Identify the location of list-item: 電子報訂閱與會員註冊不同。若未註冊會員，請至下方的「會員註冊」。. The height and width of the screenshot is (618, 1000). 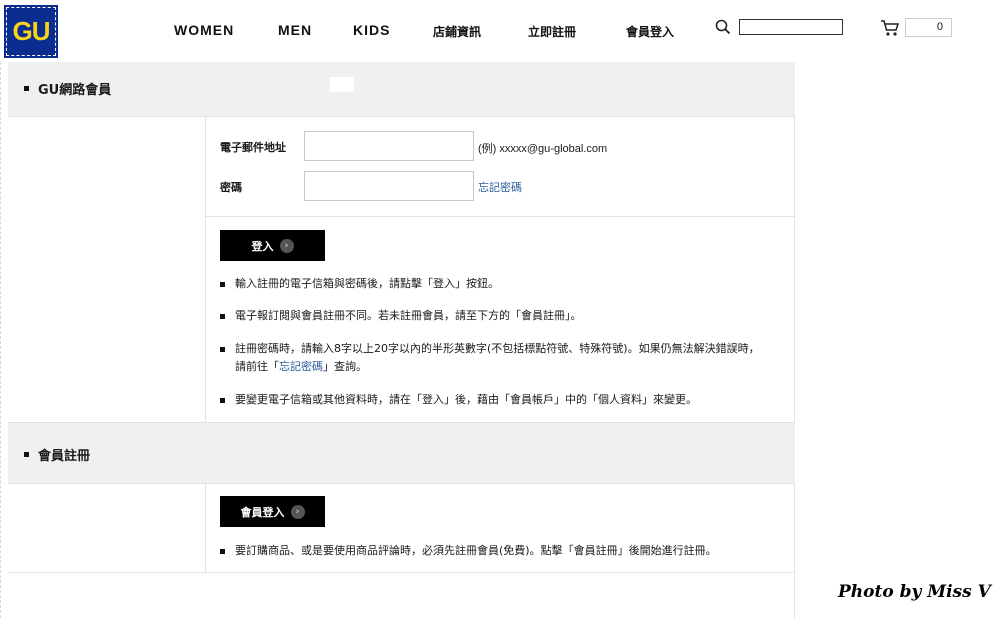
(500, 316).